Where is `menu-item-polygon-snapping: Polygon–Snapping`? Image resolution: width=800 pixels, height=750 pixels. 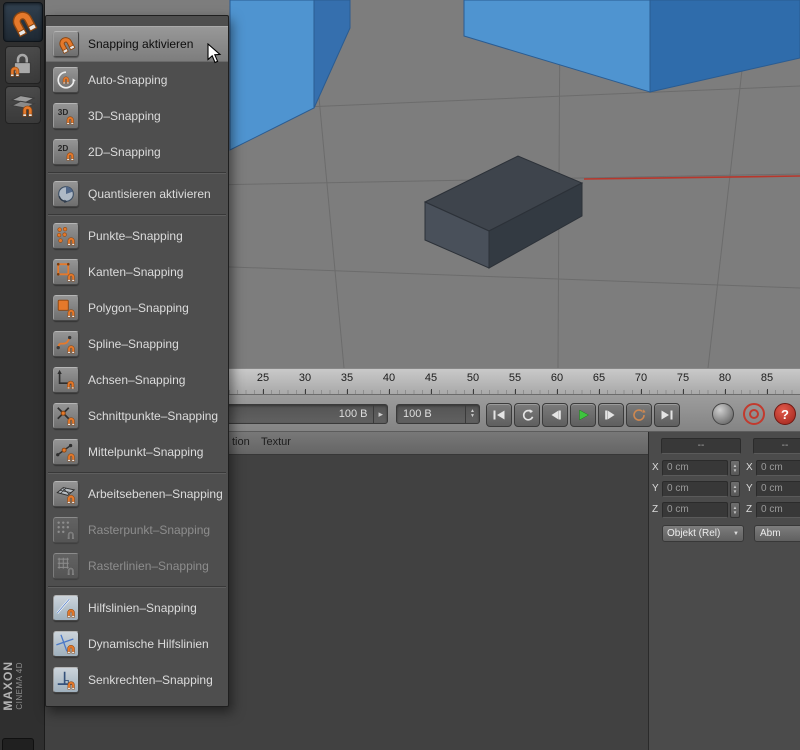
menu-item-polygon-snapping: Polygon–Snapping is located at coordinates (137, 308).